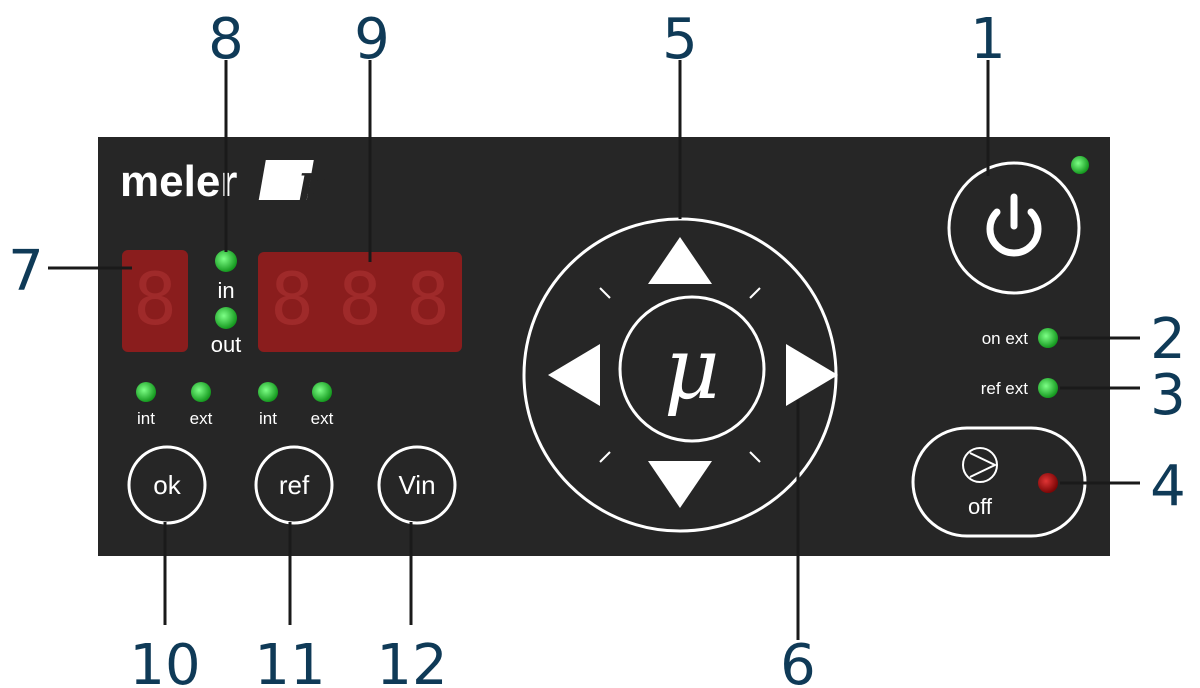  What do you see at coordinates (1048, 338) in the screenshot?
I see `on-ext-led` at bounding box center [1048, 338].